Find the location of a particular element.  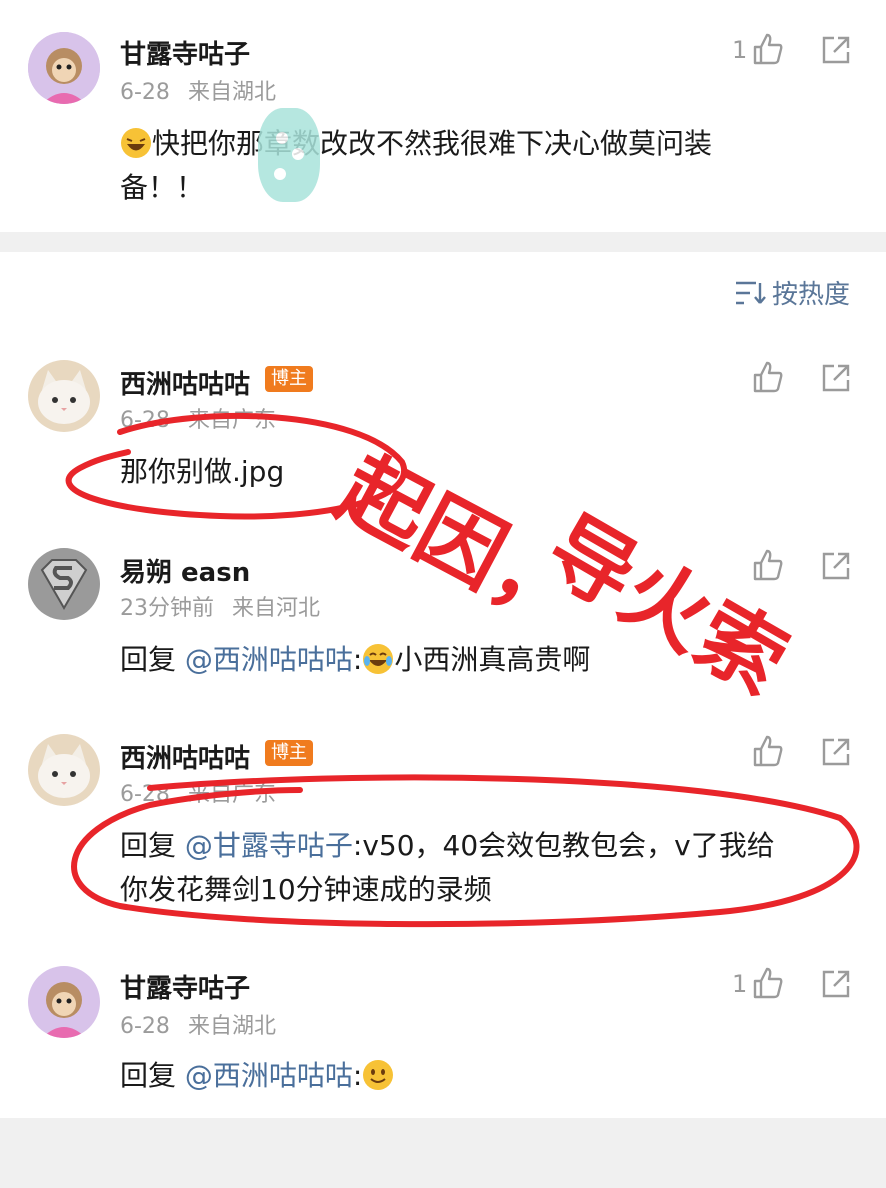

username: 易朔 easn is located at coordinates (185, 570).